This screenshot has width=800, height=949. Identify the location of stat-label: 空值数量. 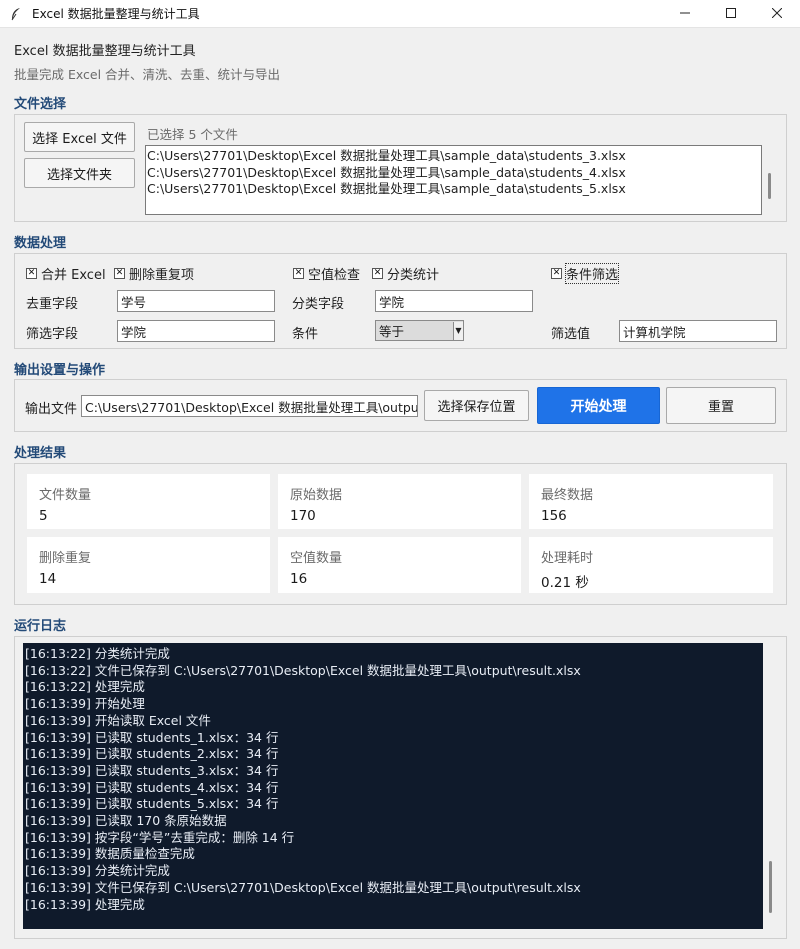
(316, 558).